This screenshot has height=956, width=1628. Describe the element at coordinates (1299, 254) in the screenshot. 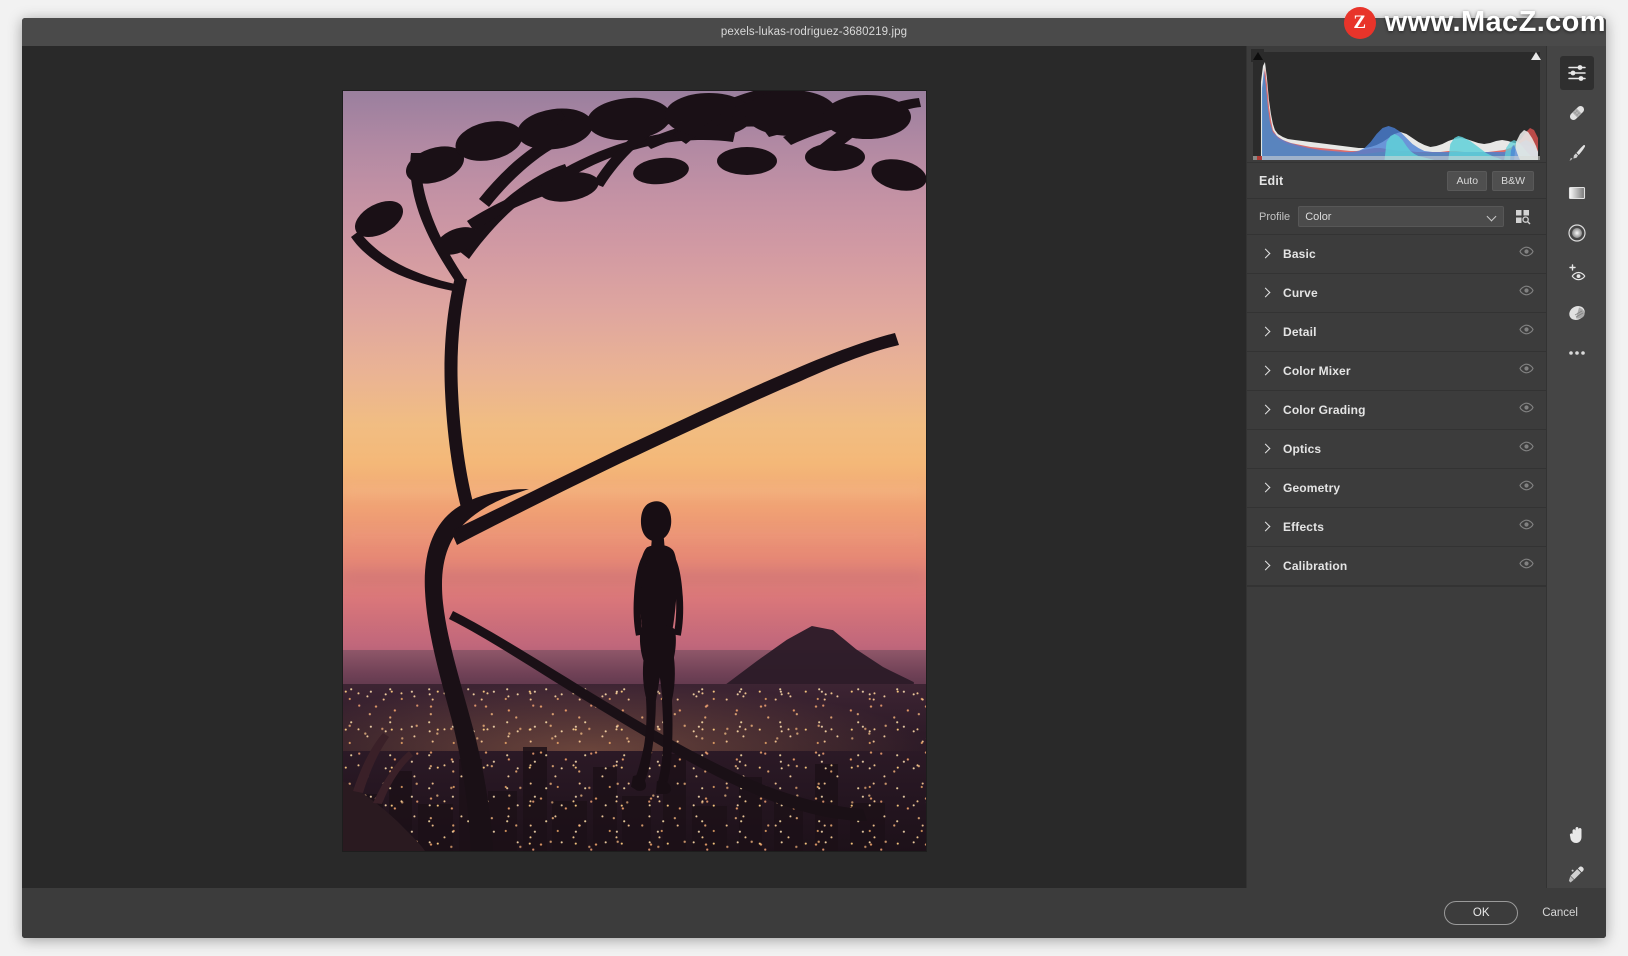

I see `section-label: Basic` at that location.